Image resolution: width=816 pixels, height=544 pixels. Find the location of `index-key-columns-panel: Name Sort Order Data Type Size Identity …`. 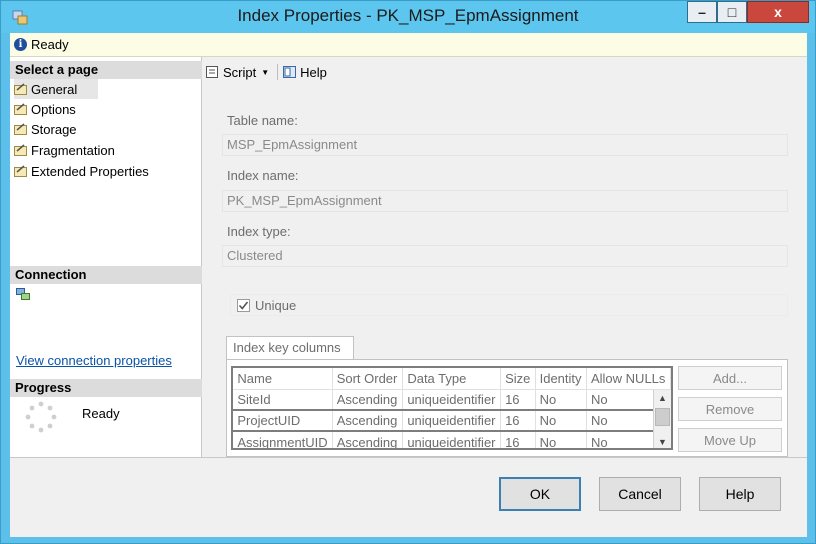

index-key-columns-panel: Name Sort Order Data Type Size Identity … is located at coordinates (507, 408).